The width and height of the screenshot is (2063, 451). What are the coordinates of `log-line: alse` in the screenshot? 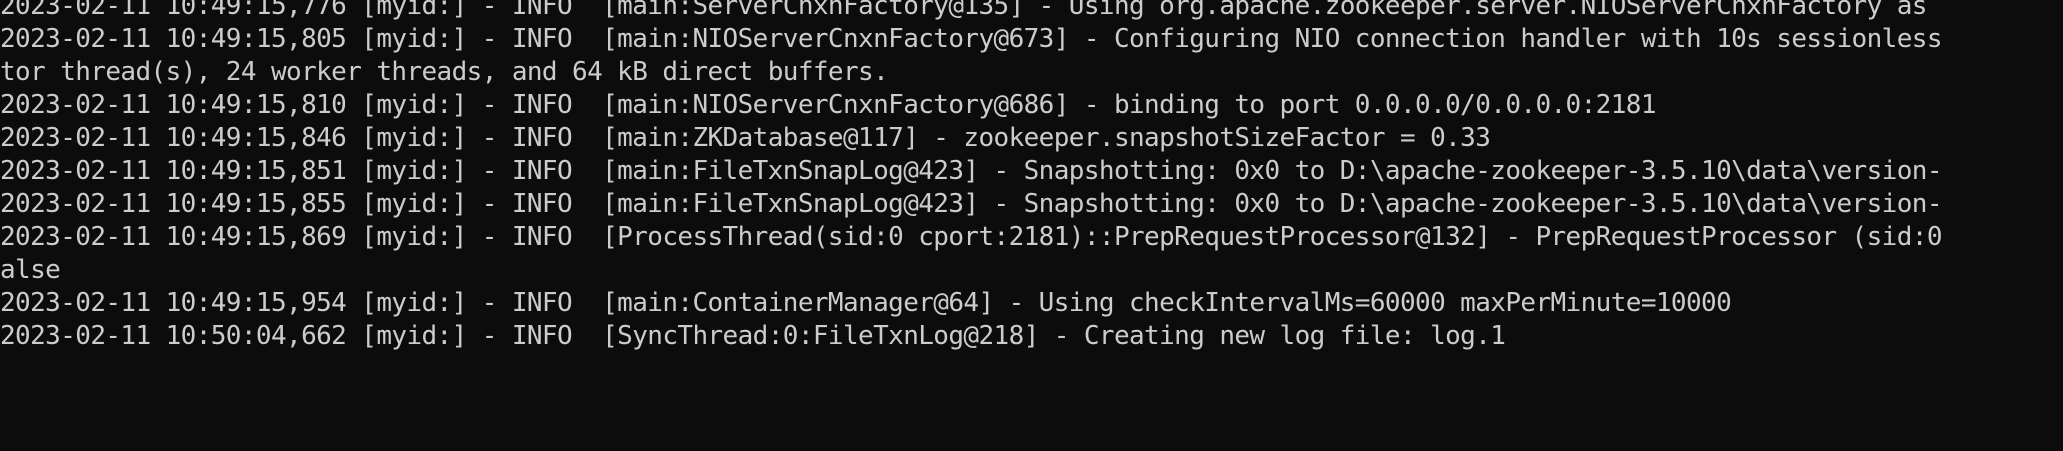 It's located at (30, 270).